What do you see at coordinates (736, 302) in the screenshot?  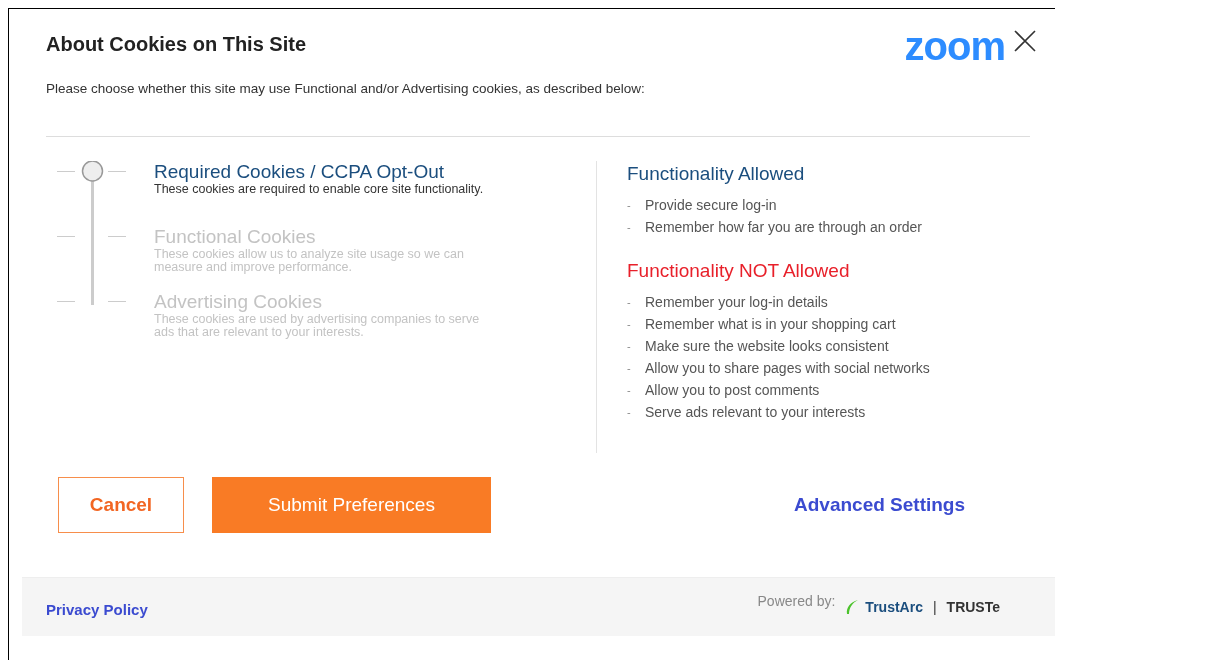 I see `list-item: Remember your log-in details` at bounding box center [736, 302].